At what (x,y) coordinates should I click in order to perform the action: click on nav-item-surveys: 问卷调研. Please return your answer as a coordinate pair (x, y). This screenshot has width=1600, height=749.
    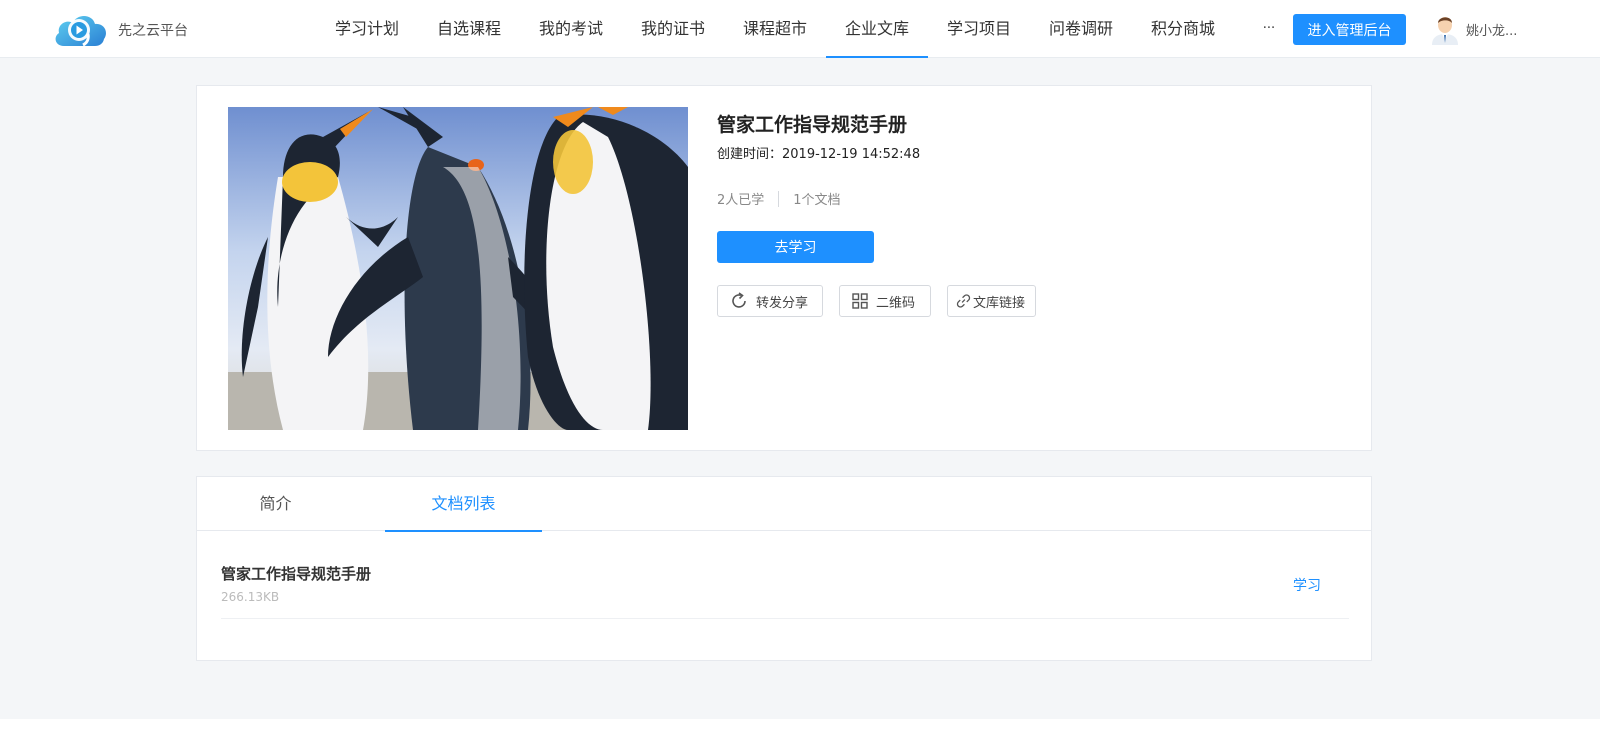
    Looking at the image, I should click on (1081, 29).